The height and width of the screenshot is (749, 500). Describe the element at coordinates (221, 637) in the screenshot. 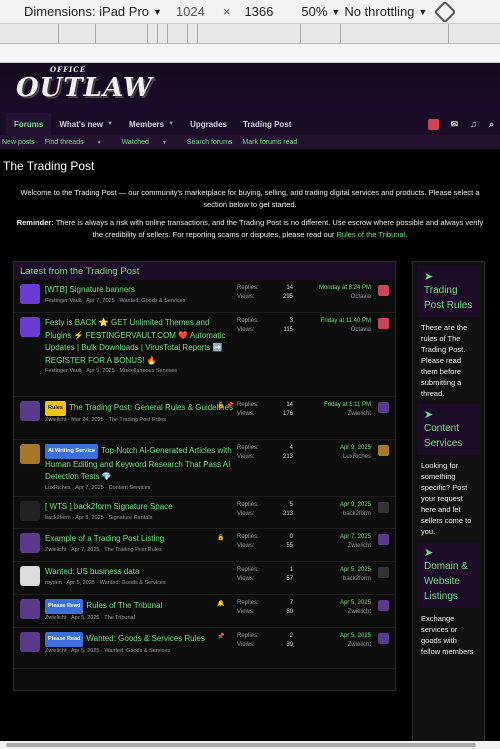

I see `thread-status-icon: 📌` at that location.